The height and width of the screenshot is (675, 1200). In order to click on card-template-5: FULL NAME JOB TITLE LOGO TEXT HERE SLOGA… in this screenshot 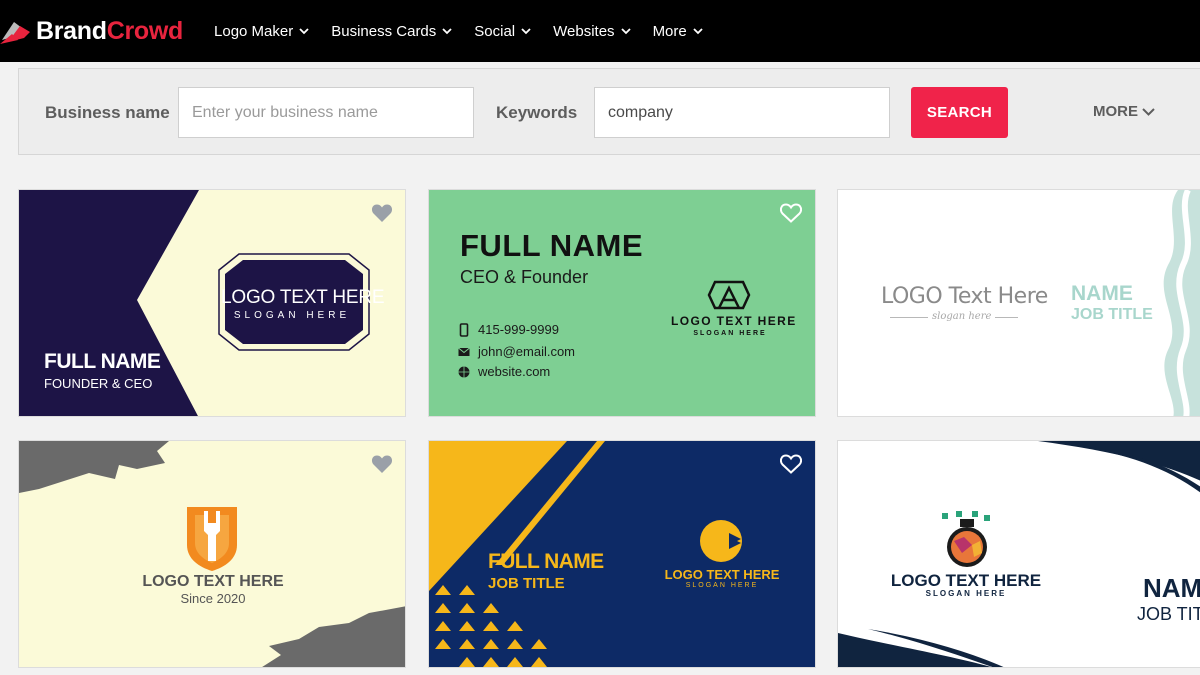, I will do `click(622, 554)`.